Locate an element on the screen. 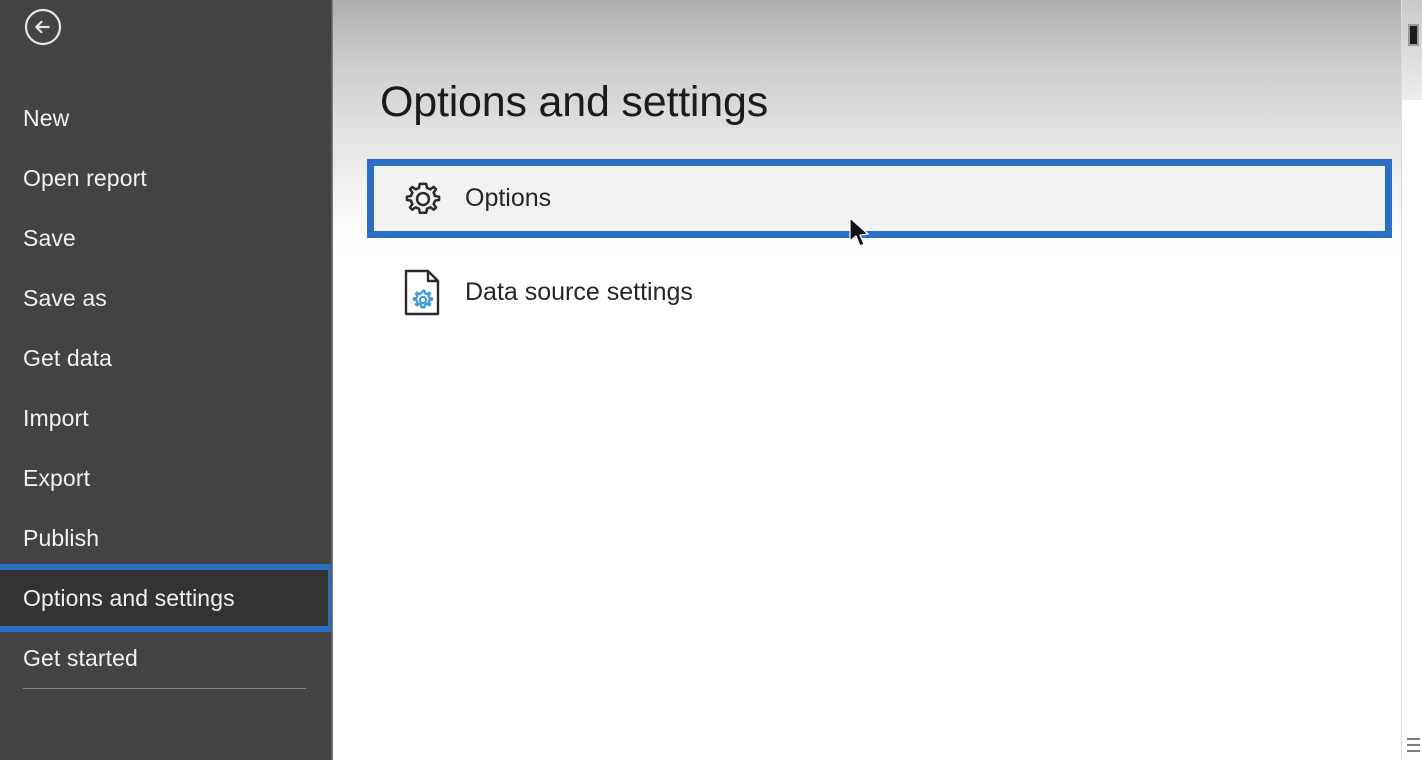 The image size is (1422, 760). sidebar-item-label: Options and settings is located at coordinates (129, 598).